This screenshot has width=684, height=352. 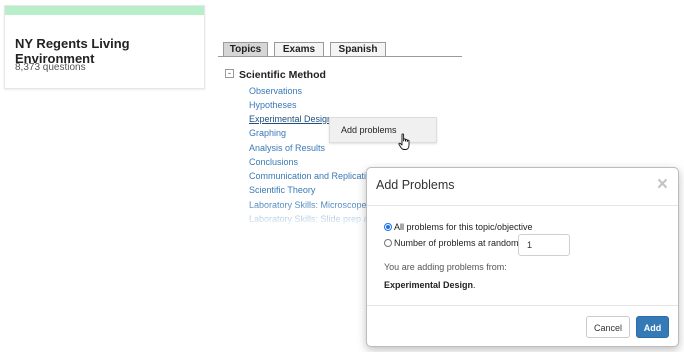 What do you see at coordinates (652, 327) in the screenshot?
I see `add-button: Add` at bounding box center [652, 327].